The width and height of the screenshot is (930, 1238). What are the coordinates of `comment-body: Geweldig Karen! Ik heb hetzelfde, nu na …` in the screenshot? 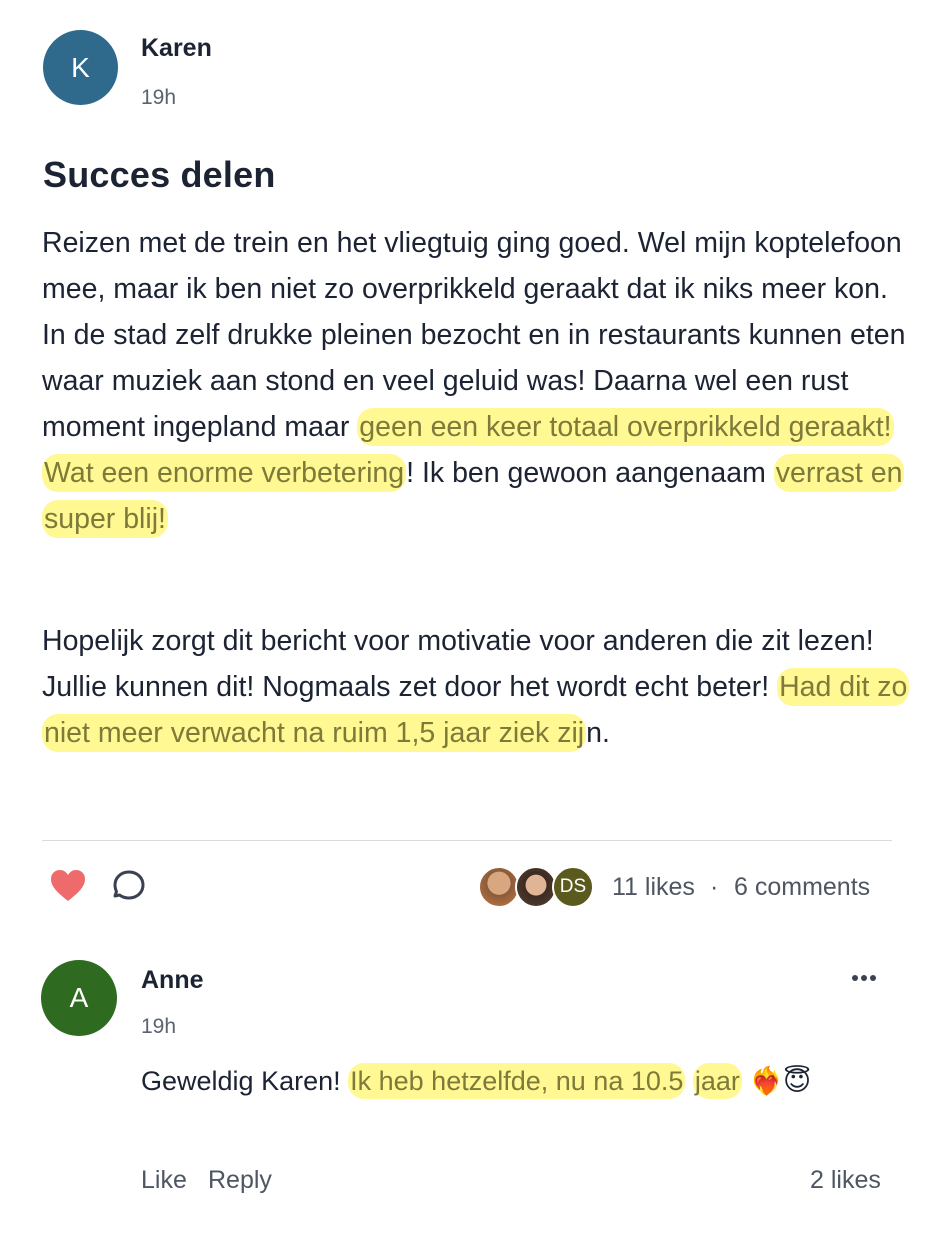 It's located at (491, 1081).